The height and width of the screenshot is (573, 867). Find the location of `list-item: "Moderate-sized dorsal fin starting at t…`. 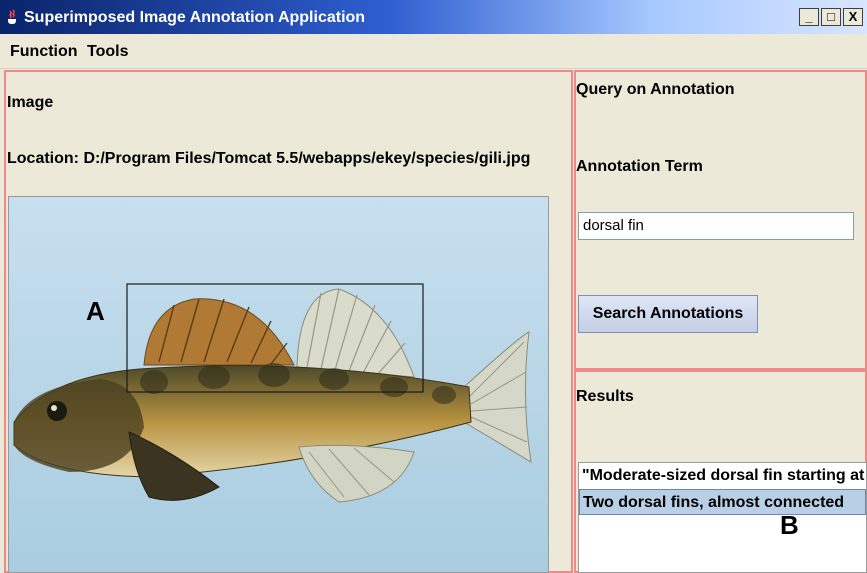

list-item: "Moderate-sized dorsal fin starting at t… is located at coordinates (722, 476).